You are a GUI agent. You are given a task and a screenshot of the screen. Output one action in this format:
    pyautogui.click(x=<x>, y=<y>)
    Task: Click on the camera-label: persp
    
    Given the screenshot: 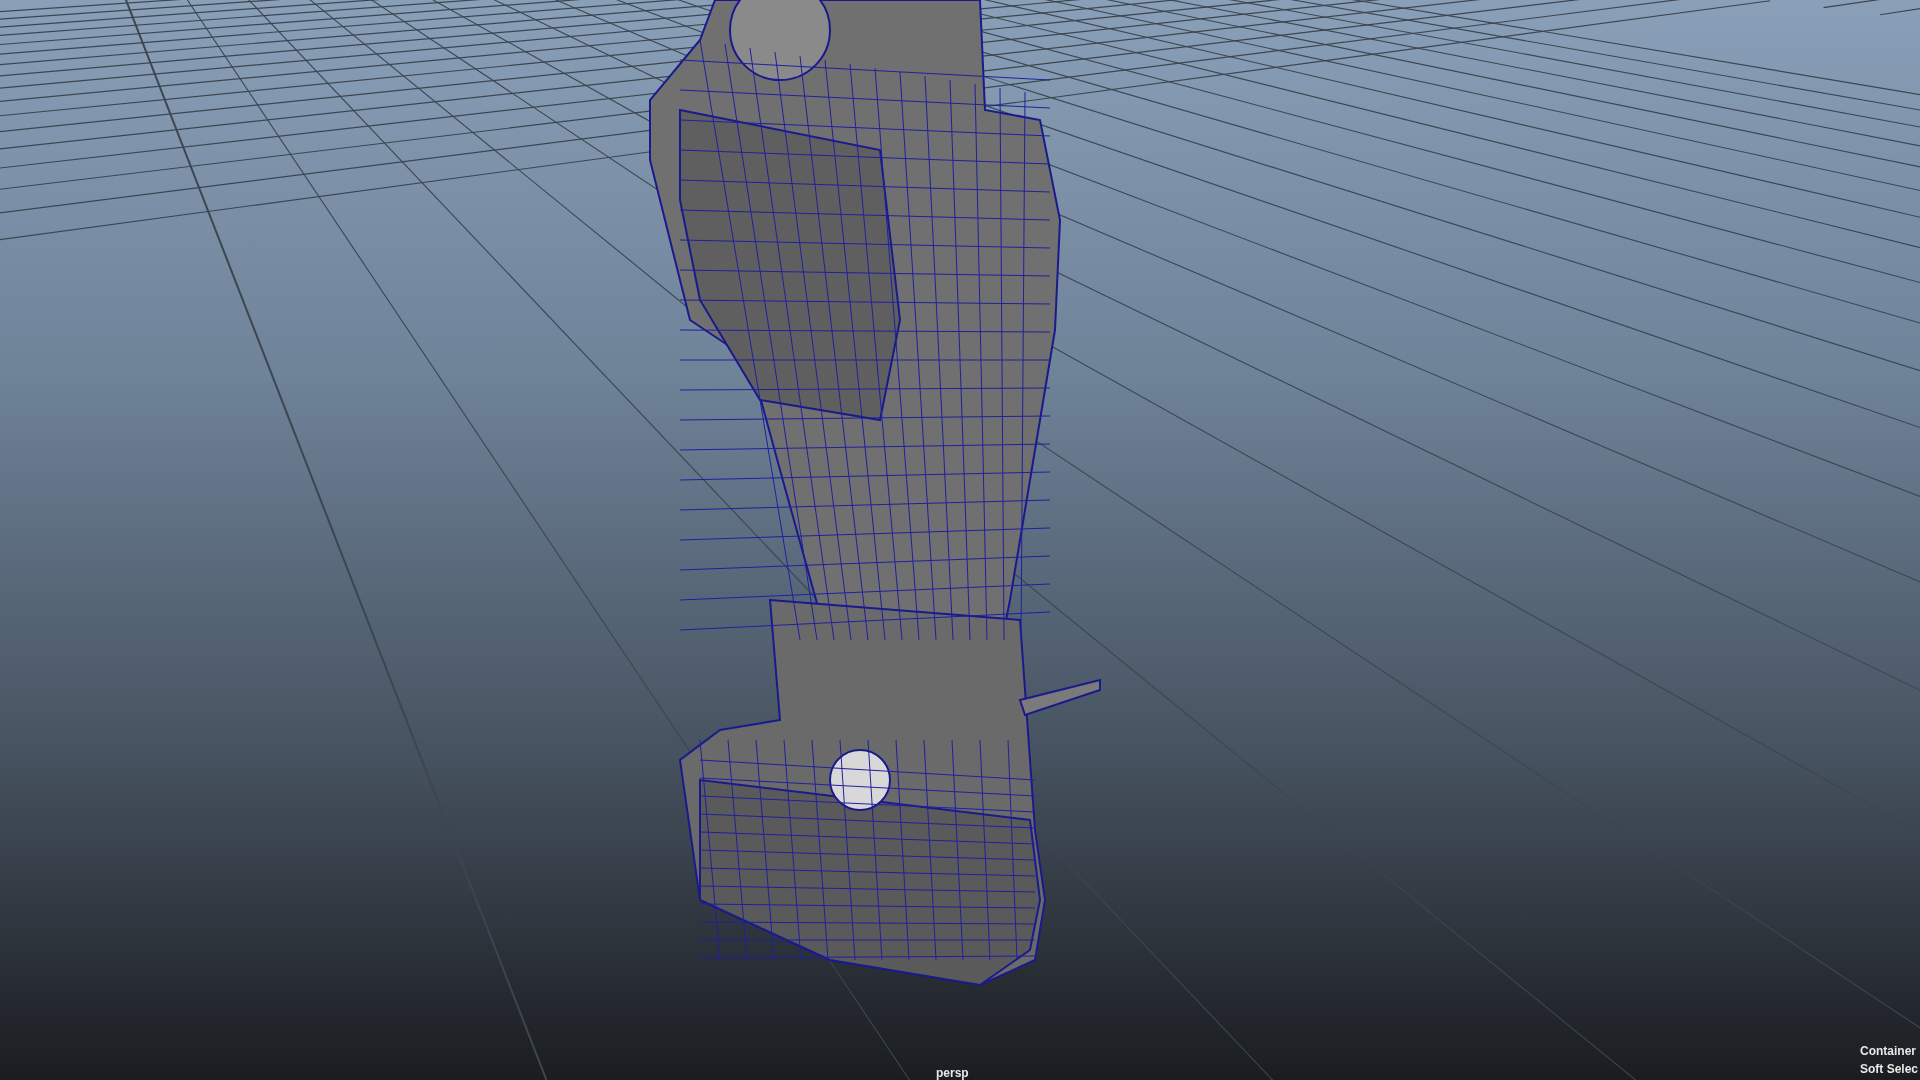 What is the action you would take?
    pyautogui.click(x=952, y=1073)
    